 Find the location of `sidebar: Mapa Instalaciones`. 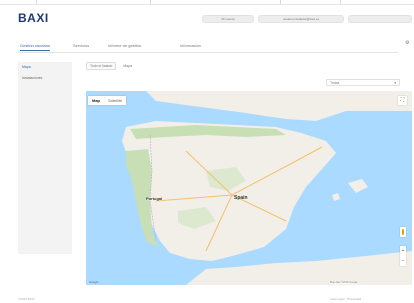

sidebar: Mapa Instalaciones is located at coordinates (45, 158).